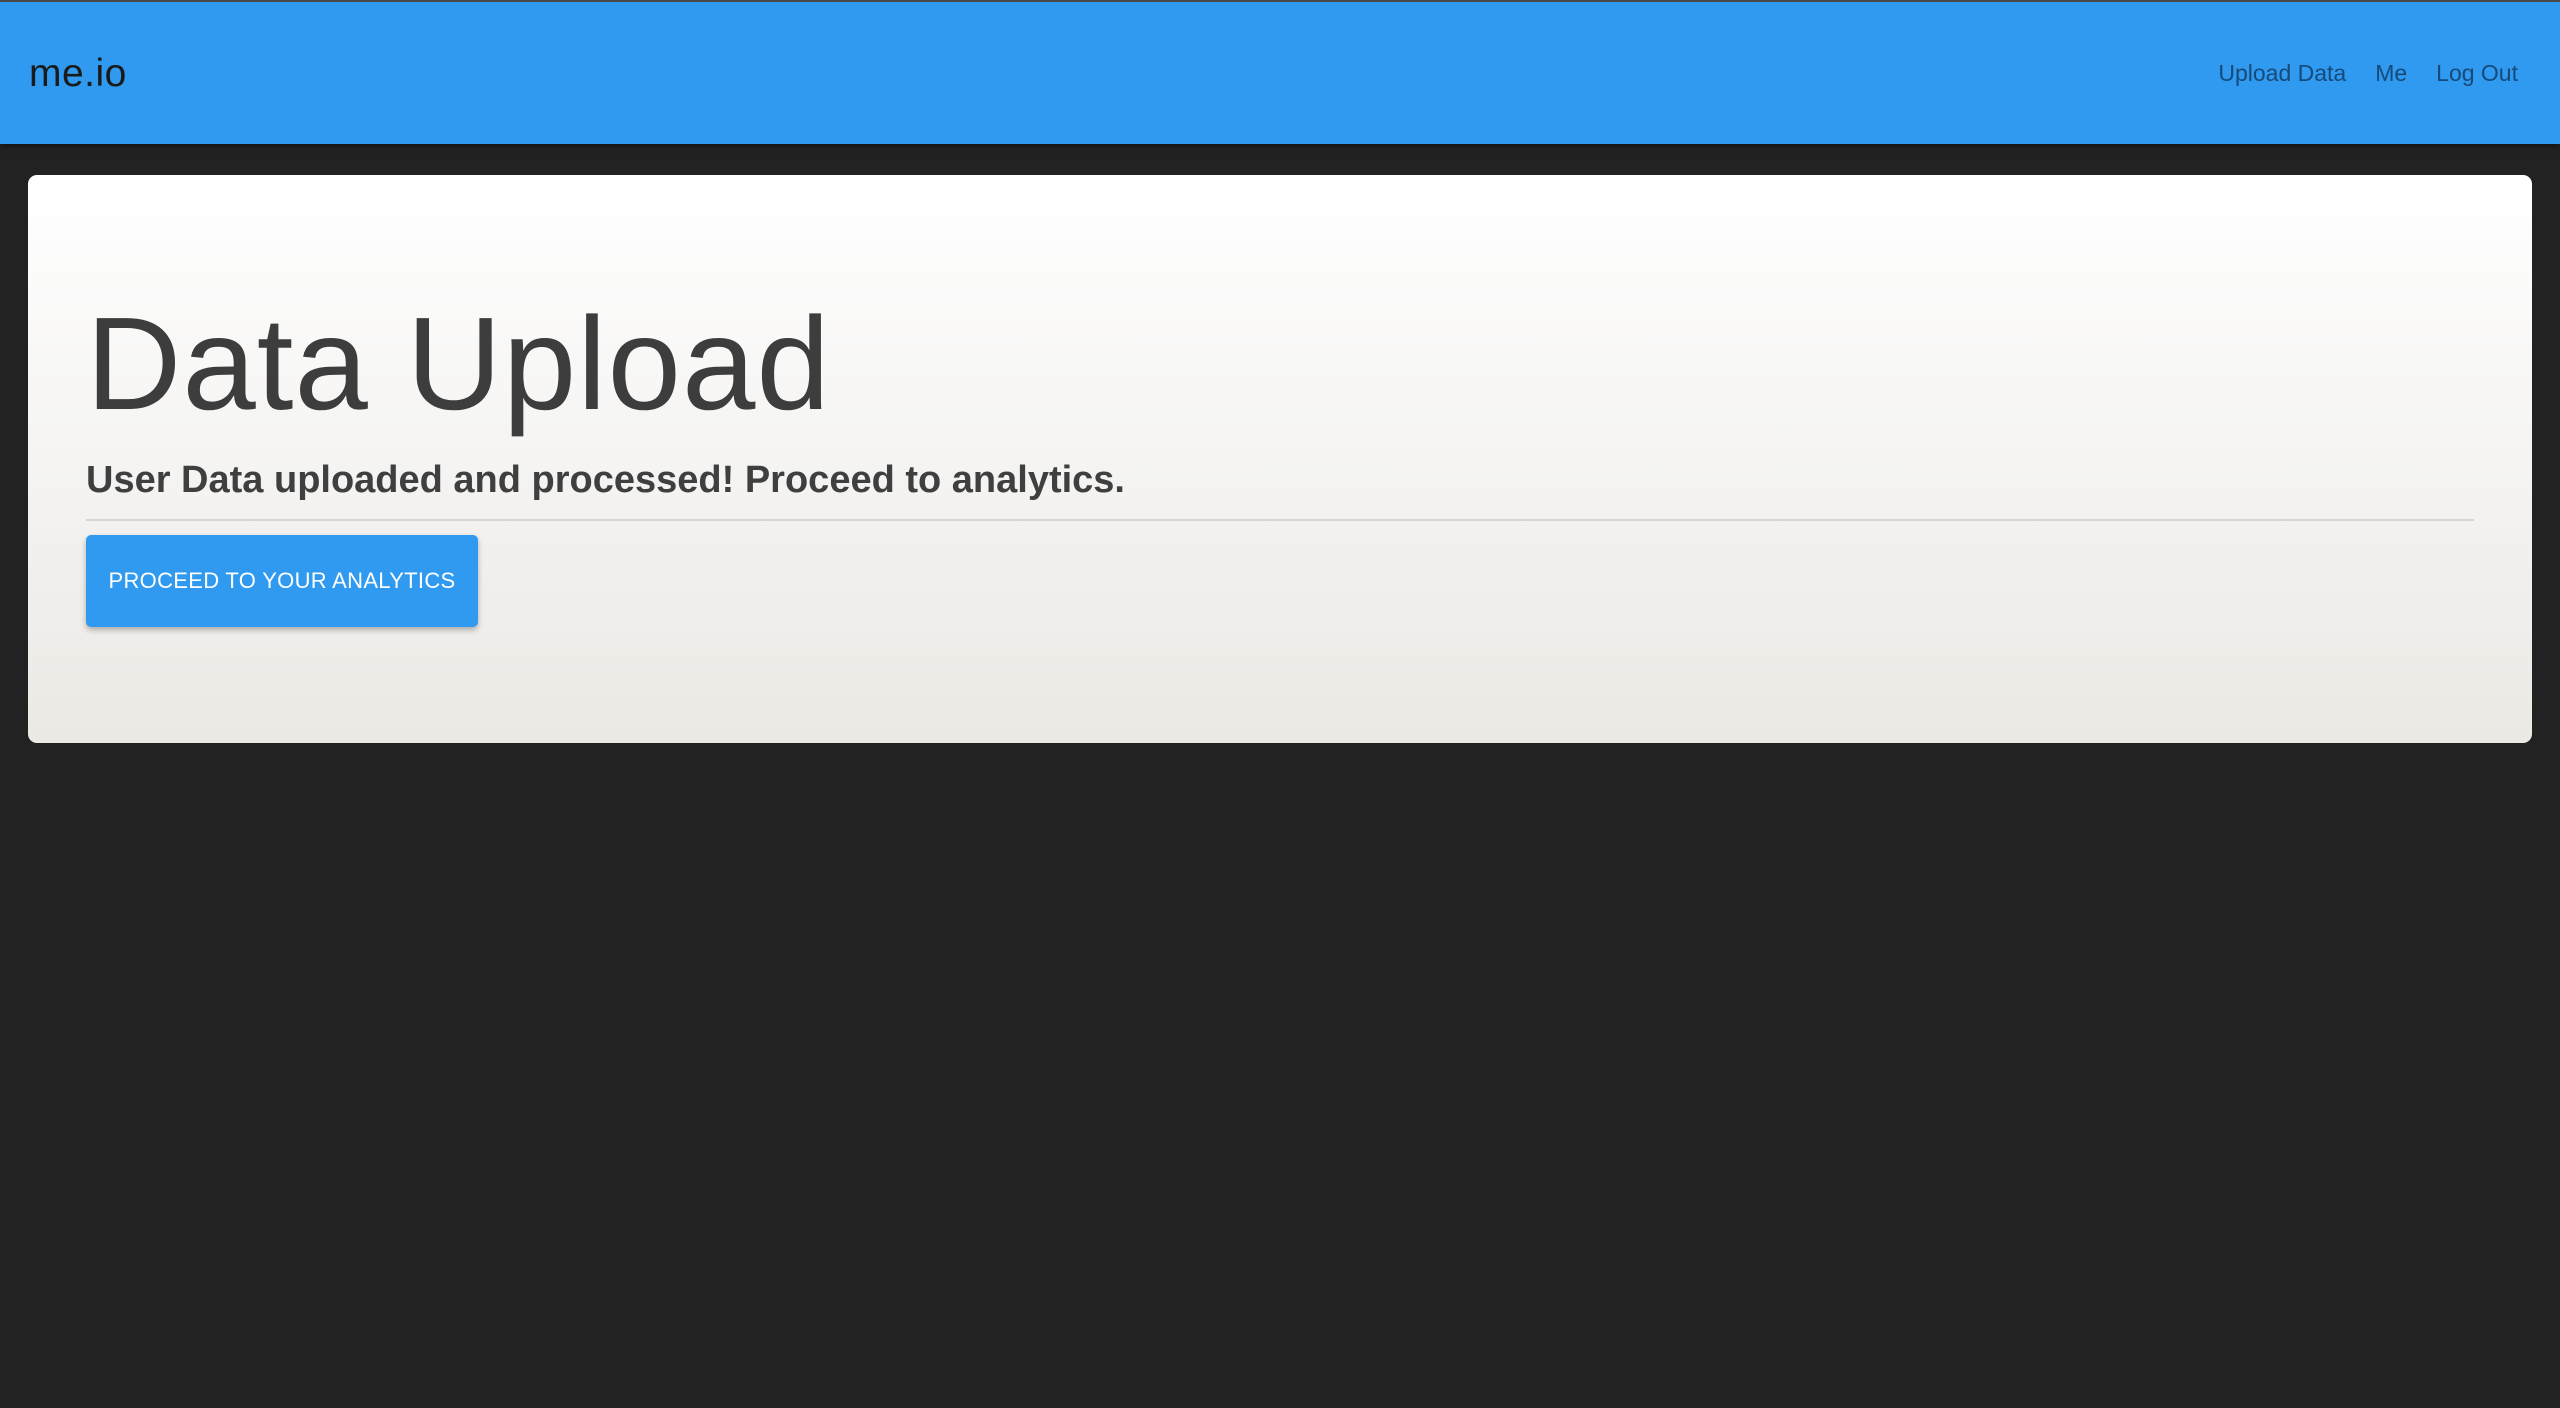  Describe the element at coordinates (2282, 73) in the screenshot. I see `nav-link-upload-data: Upload Data` at that location.